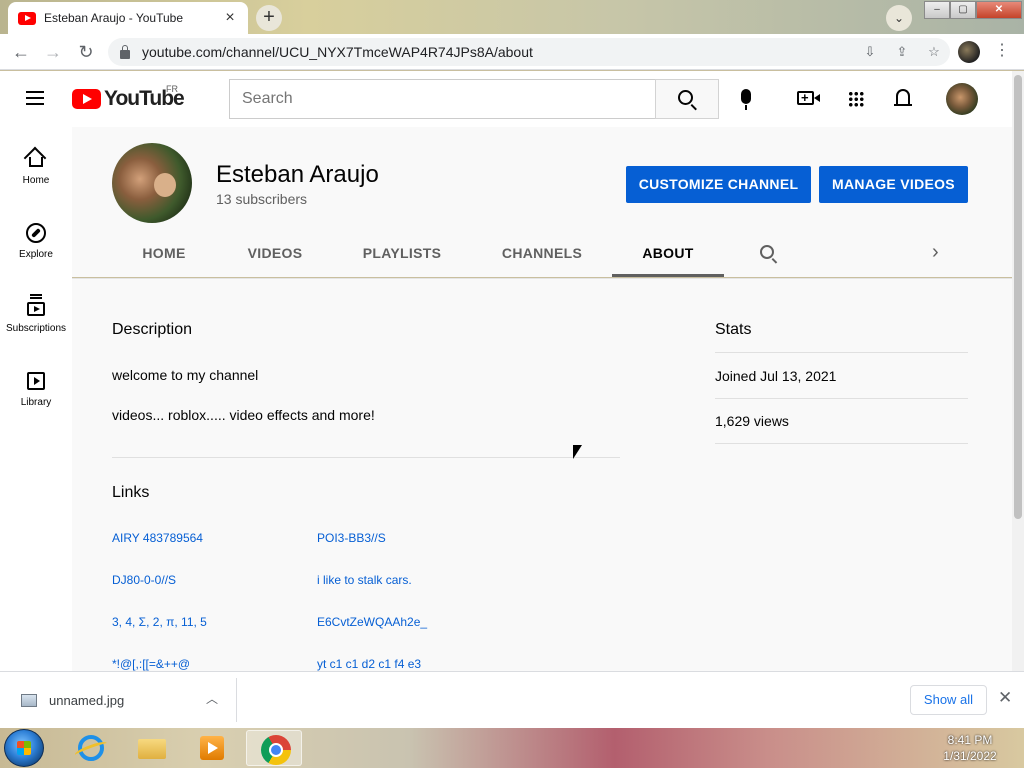 The width and height of the screenshot is (1024, 768). I want to click on stats-heading: Stats, so click(733, 329).